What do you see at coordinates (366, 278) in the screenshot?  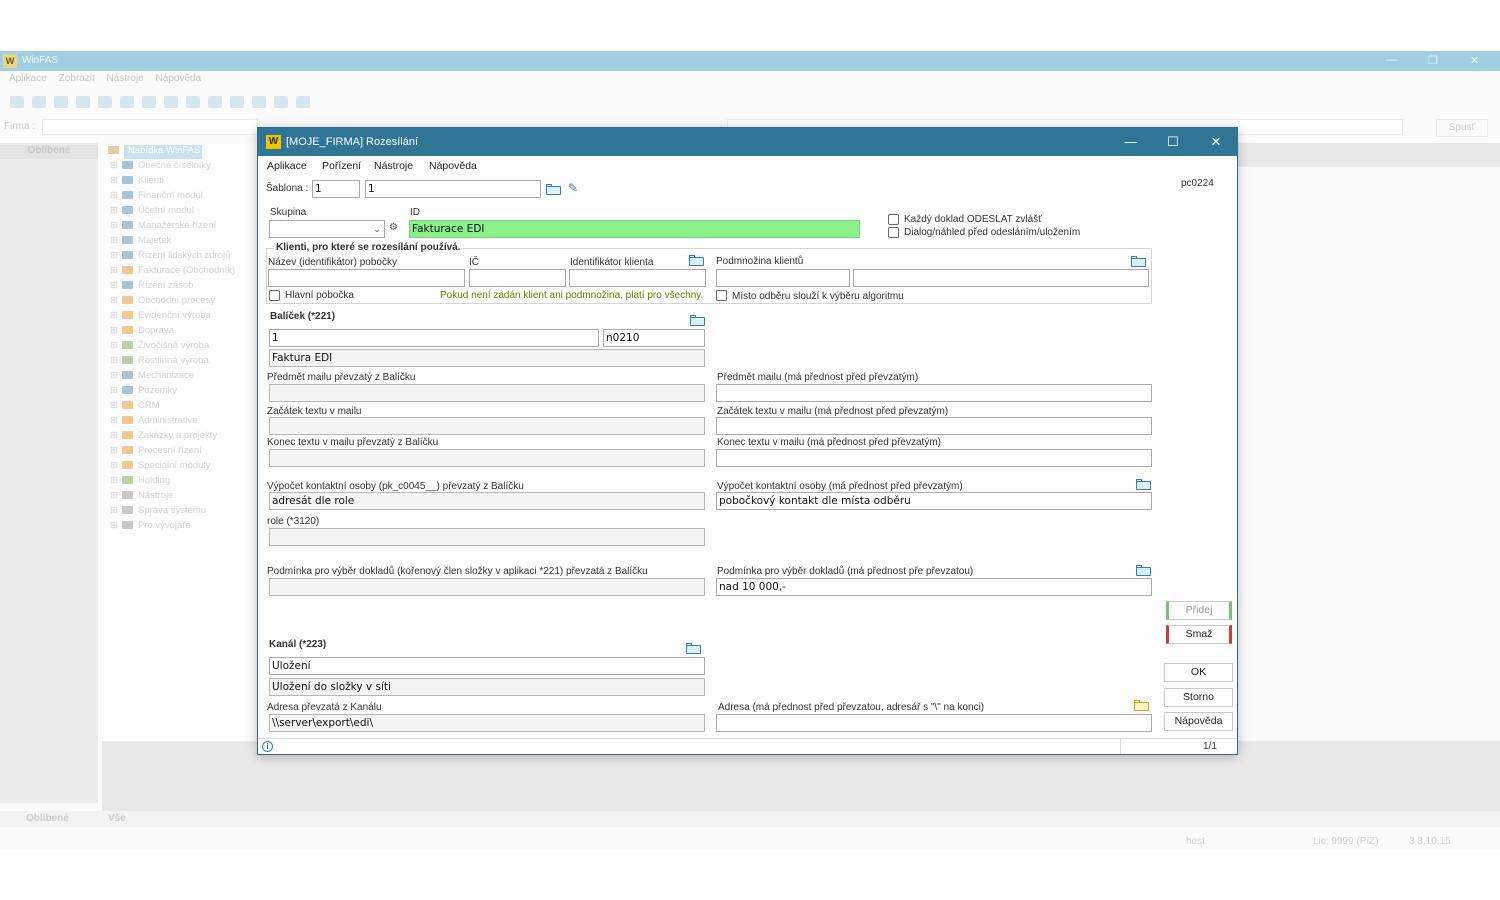 I see `nazev-pobocky-input` at bounding box center [366, 278].